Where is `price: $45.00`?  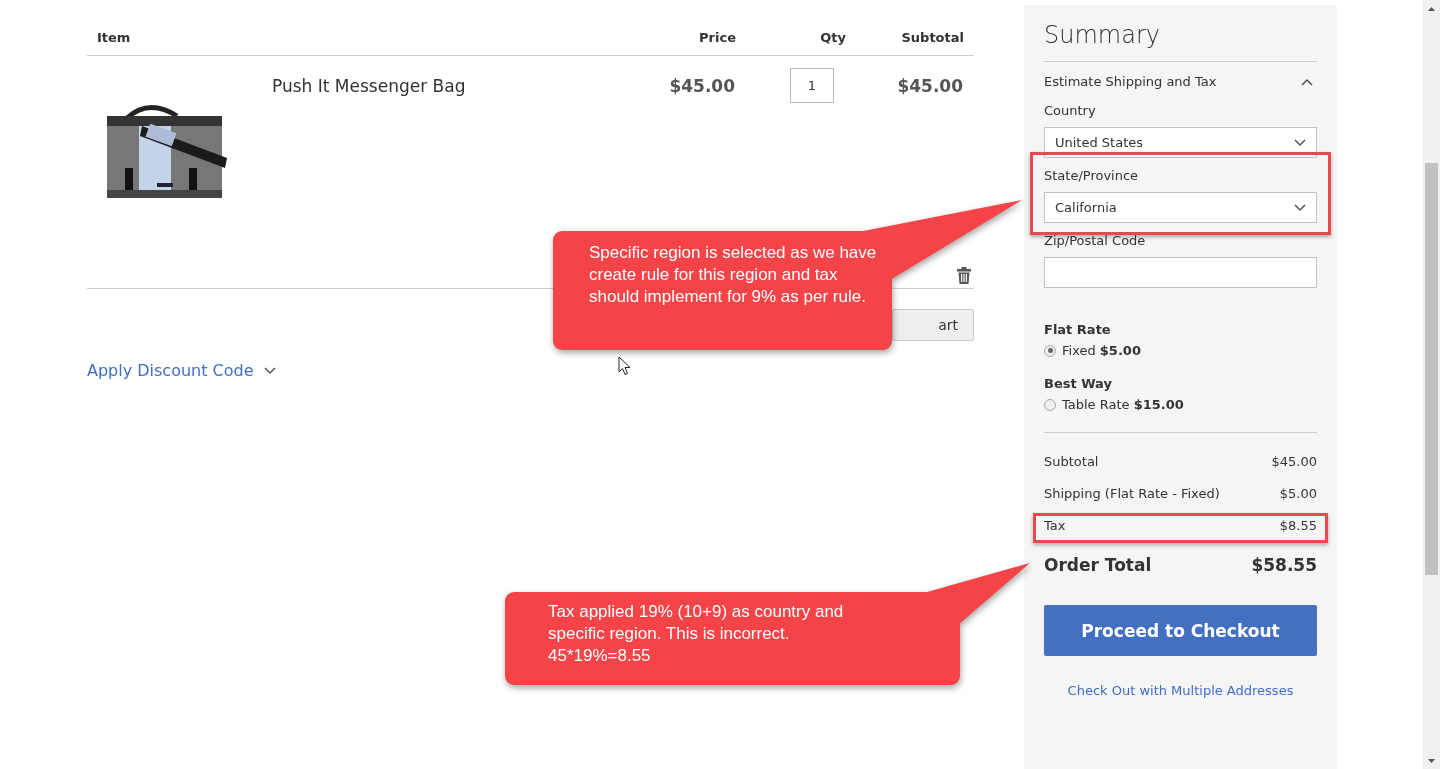
price: $45.00 is located at coordinates (702, 86).